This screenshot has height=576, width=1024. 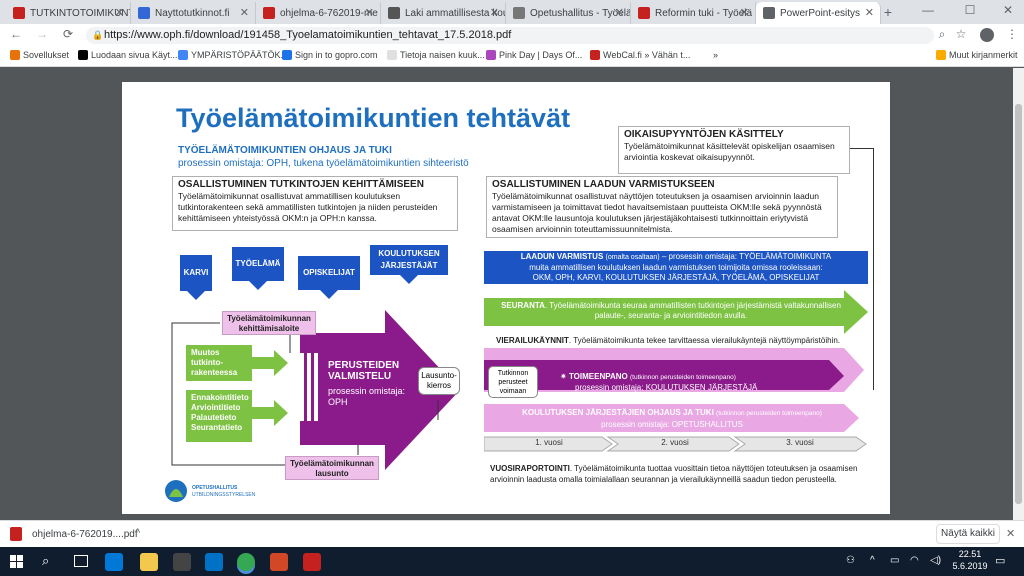 What do you see at coordinates (193, 13) in the screenshot?
I see `tab-1: Nayttotutkinnot.fi ✕` at bounding box center [193, 13].